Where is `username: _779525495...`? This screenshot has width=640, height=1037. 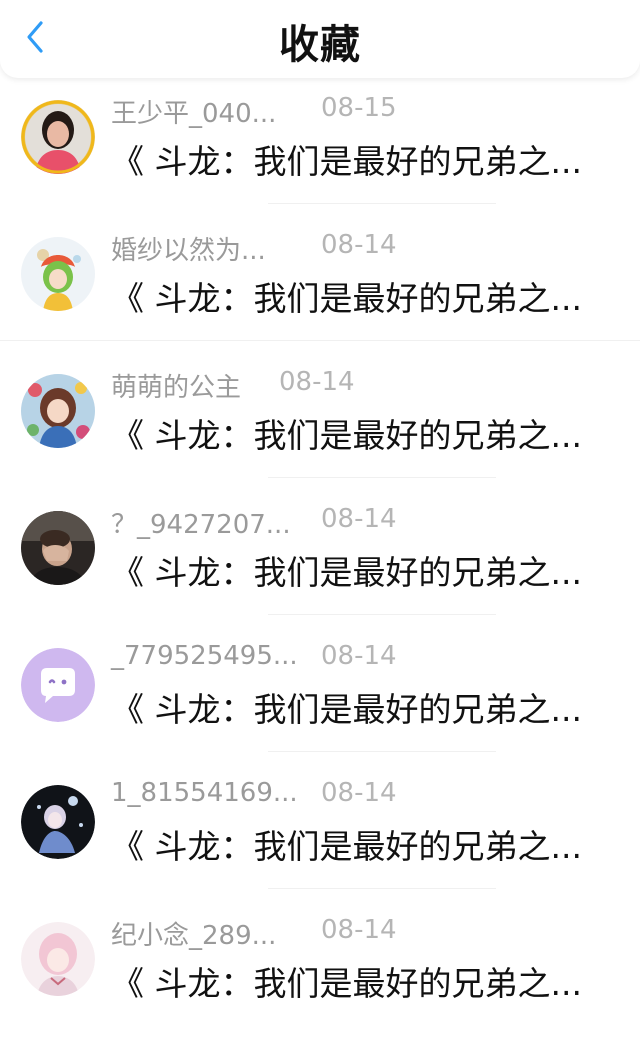 username: _779525495... is located at coordinates (204, 656).